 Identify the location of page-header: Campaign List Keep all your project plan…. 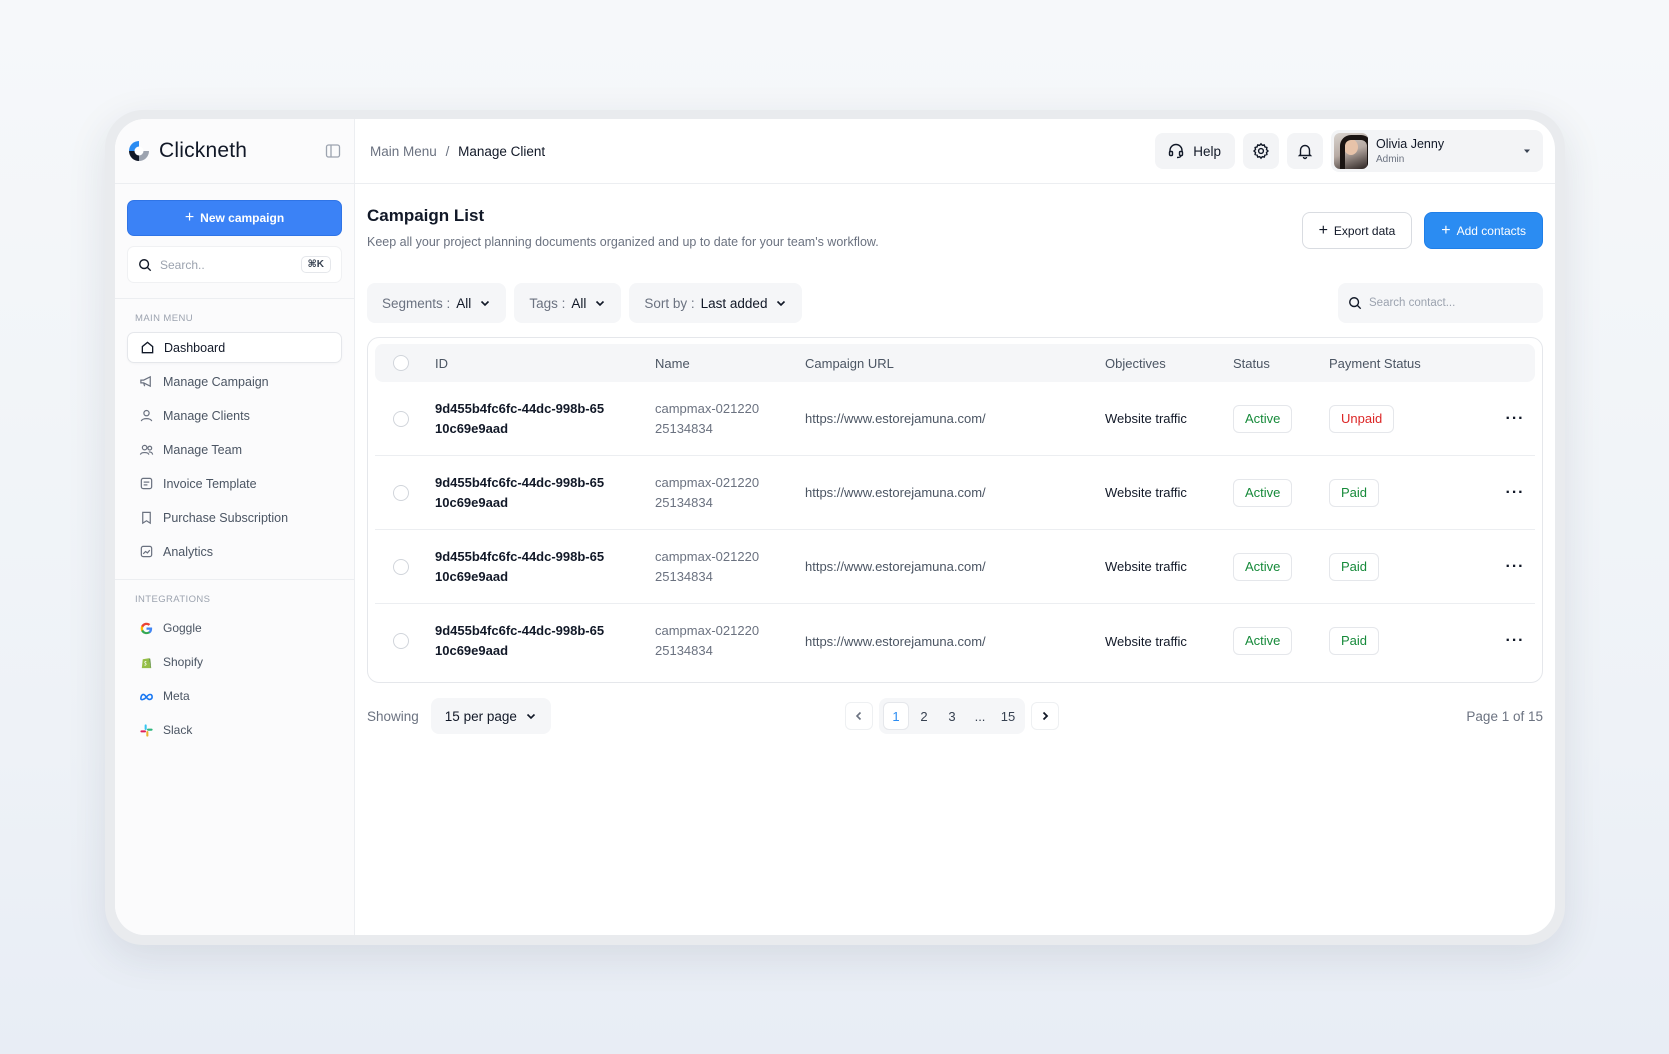
(955, 227).